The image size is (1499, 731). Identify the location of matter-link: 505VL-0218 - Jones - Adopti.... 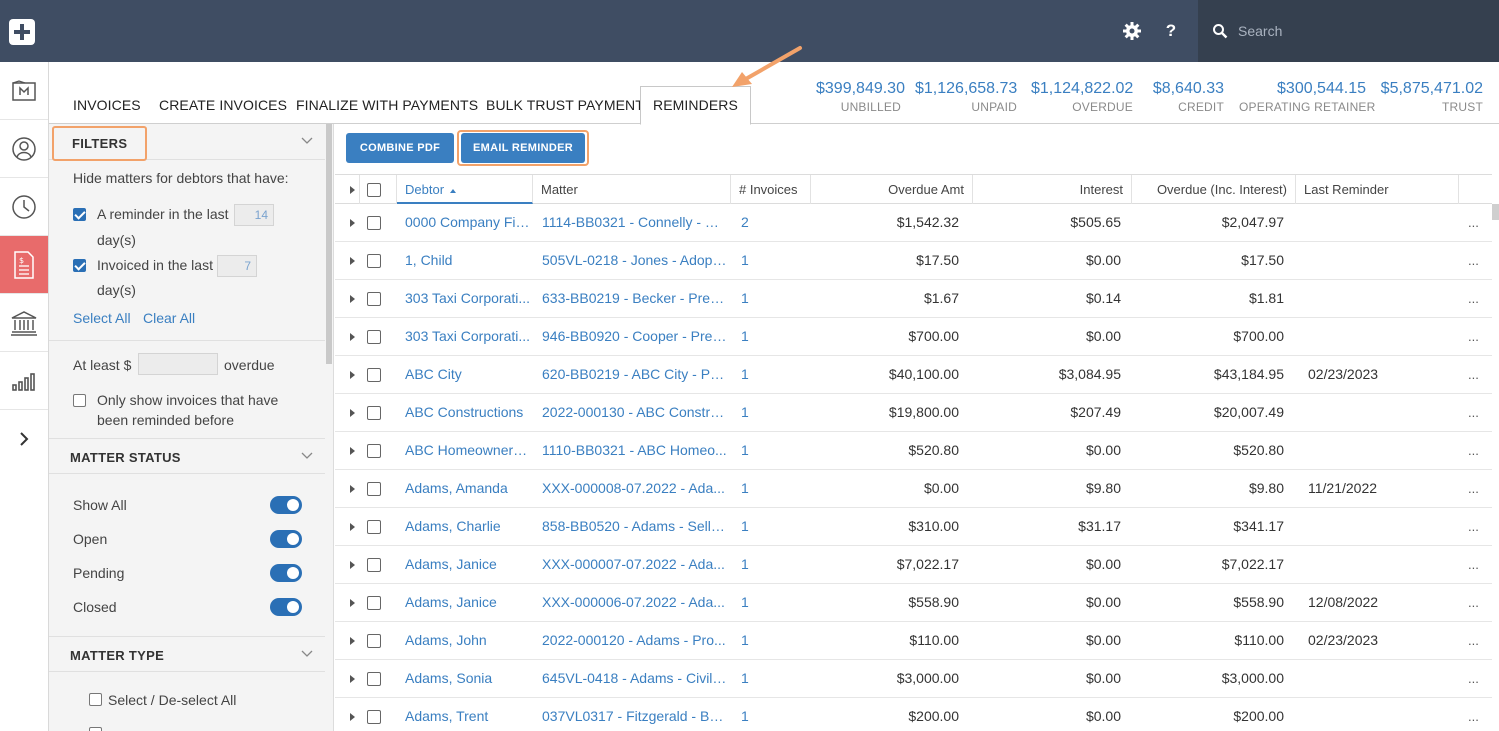
(634, 260).